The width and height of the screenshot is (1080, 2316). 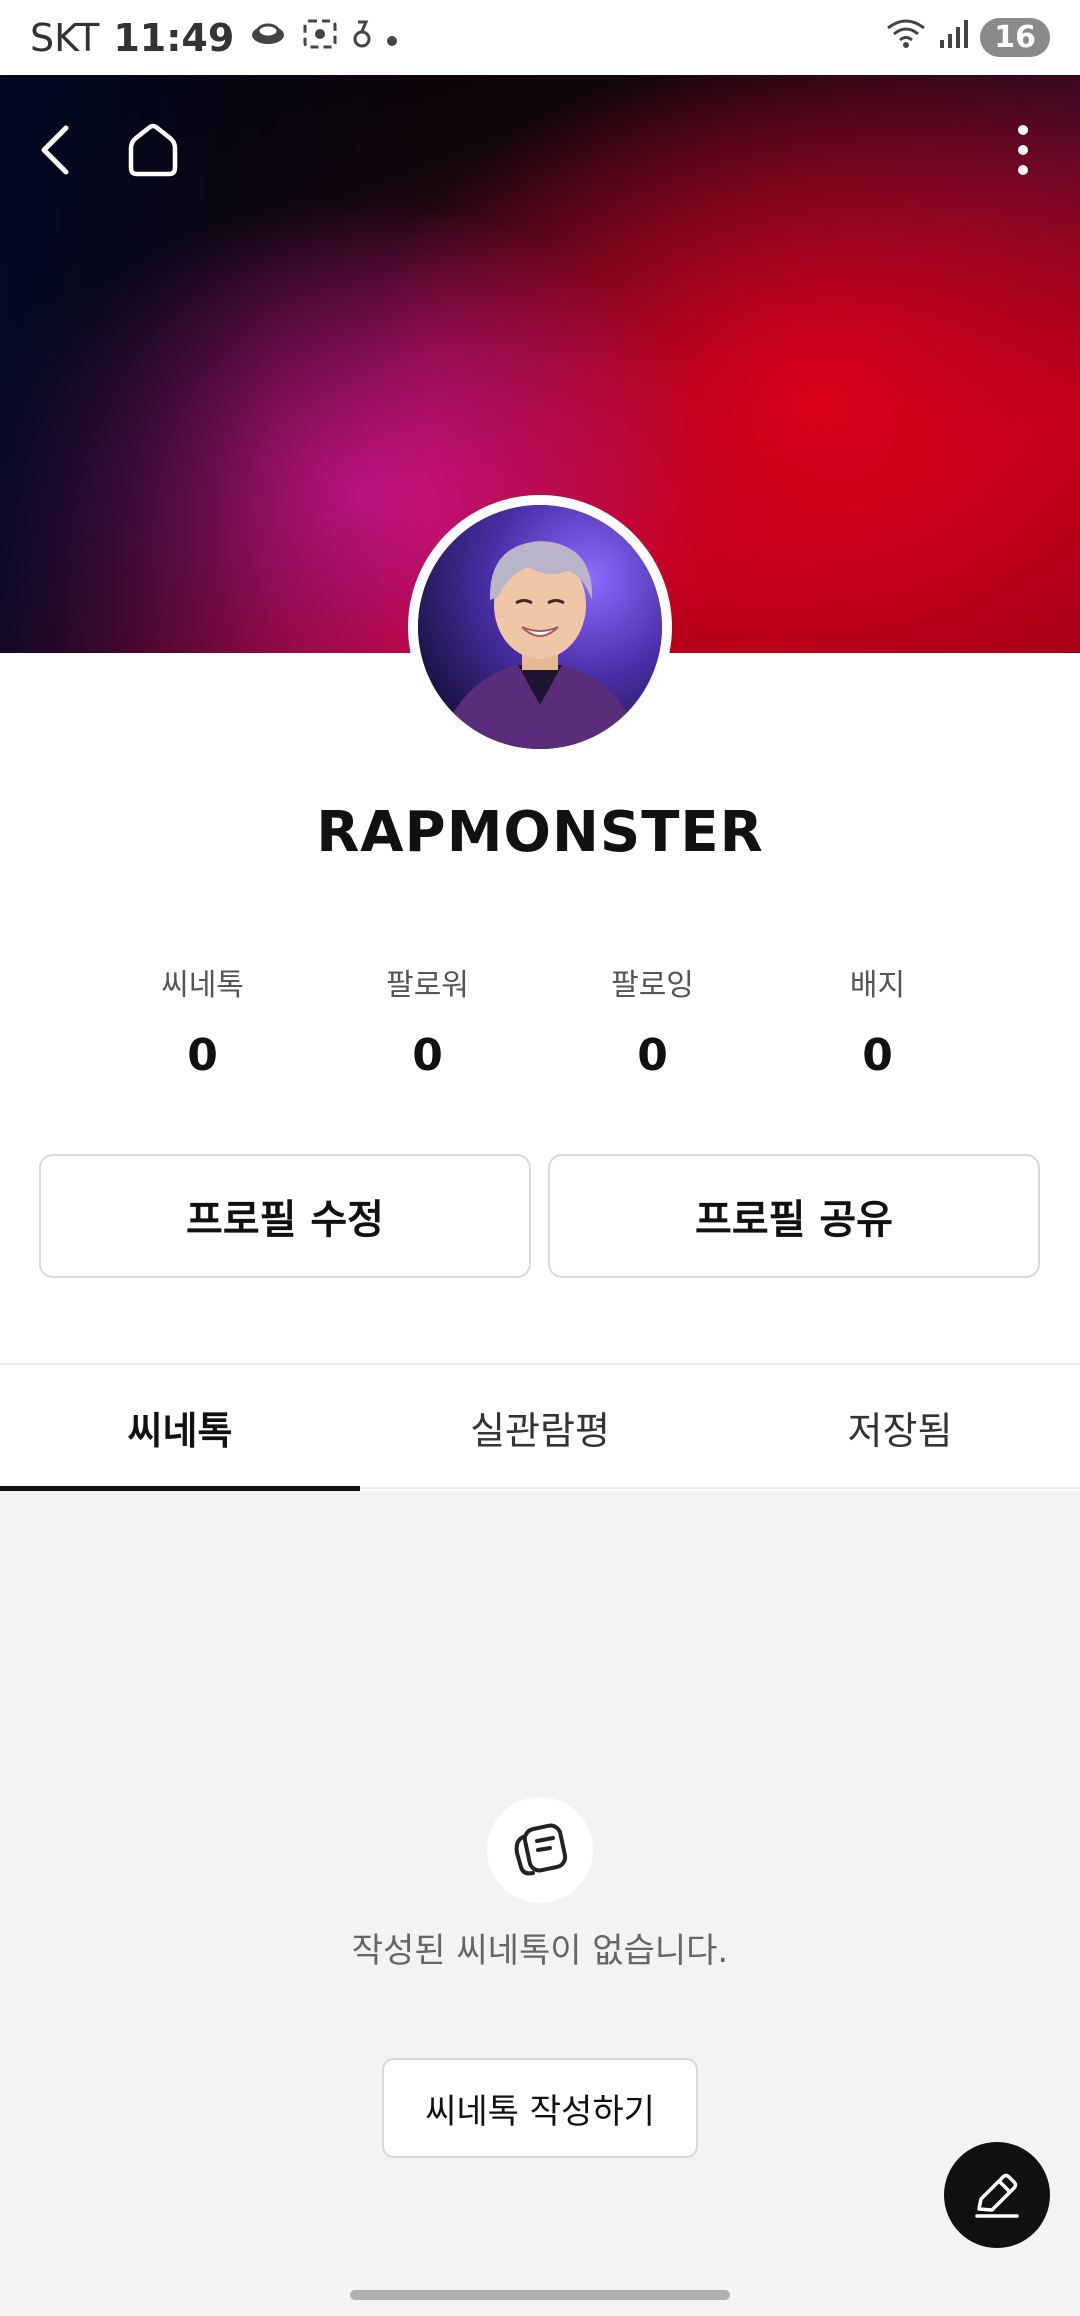 I want to click on stat-label: 팔로잉, so click(x=652, y=985).